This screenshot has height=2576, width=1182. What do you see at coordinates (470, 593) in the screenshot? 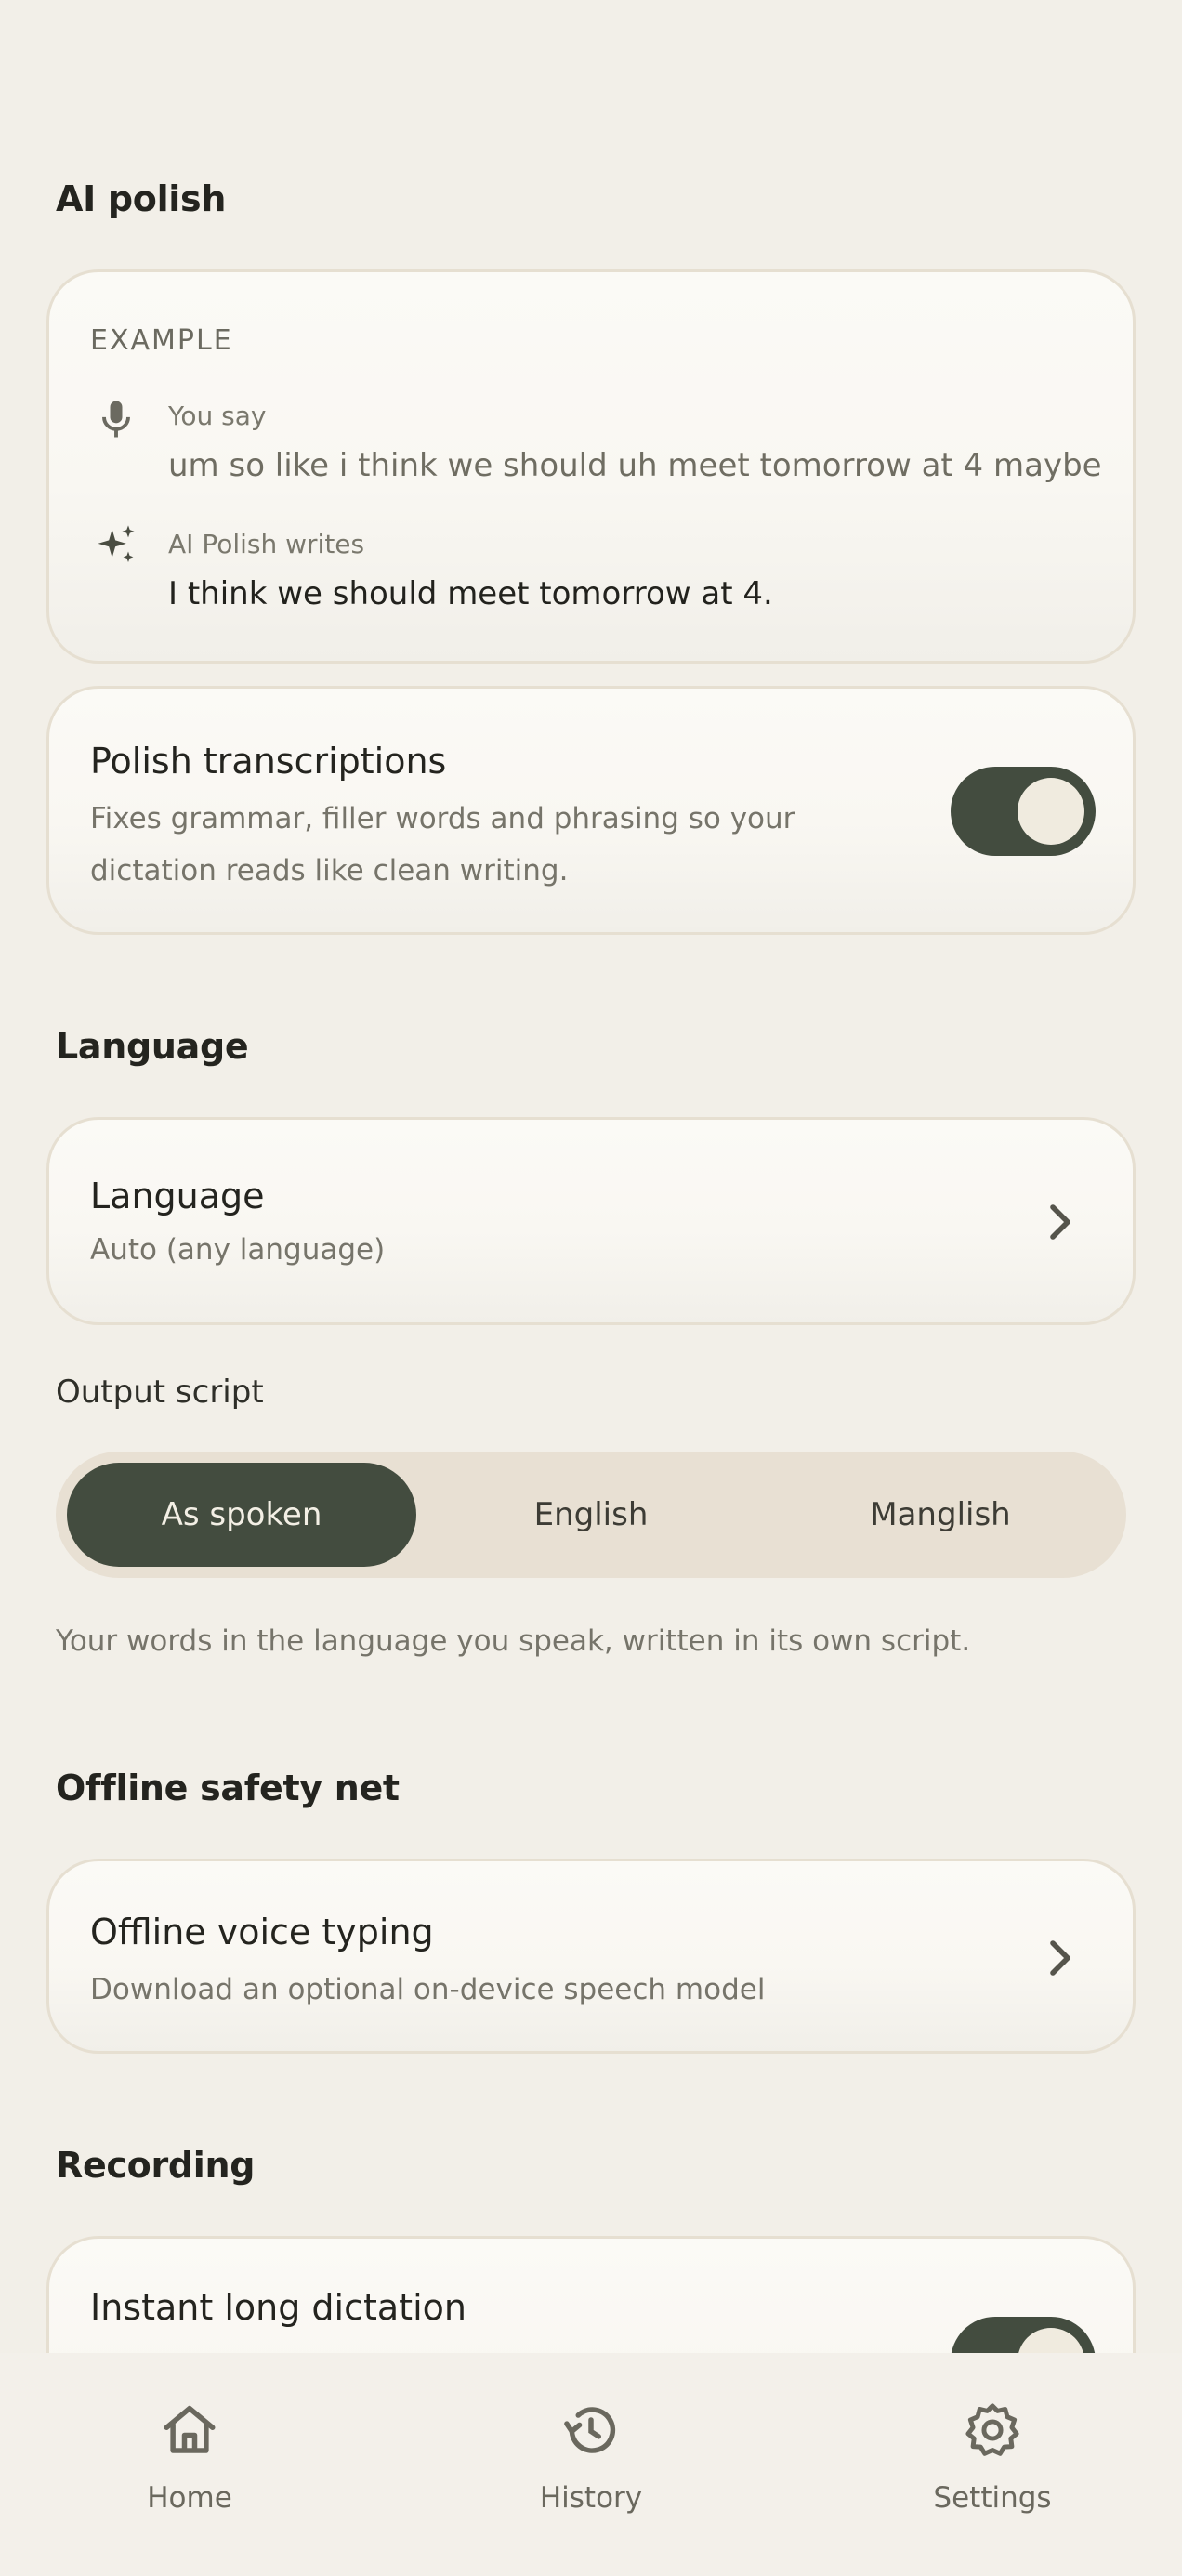
I see `ai-writes-text: I think we should meet tomorrow at 4.` at bounding box center [470, 593].